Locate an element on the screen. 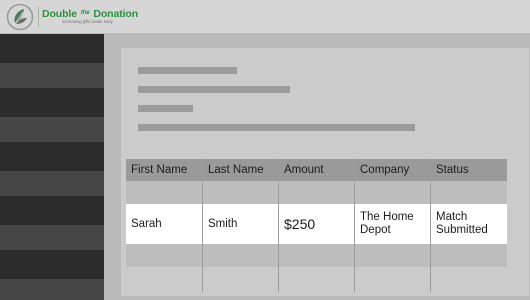  leaf-logo-icon is located at coordinates (20, 17).